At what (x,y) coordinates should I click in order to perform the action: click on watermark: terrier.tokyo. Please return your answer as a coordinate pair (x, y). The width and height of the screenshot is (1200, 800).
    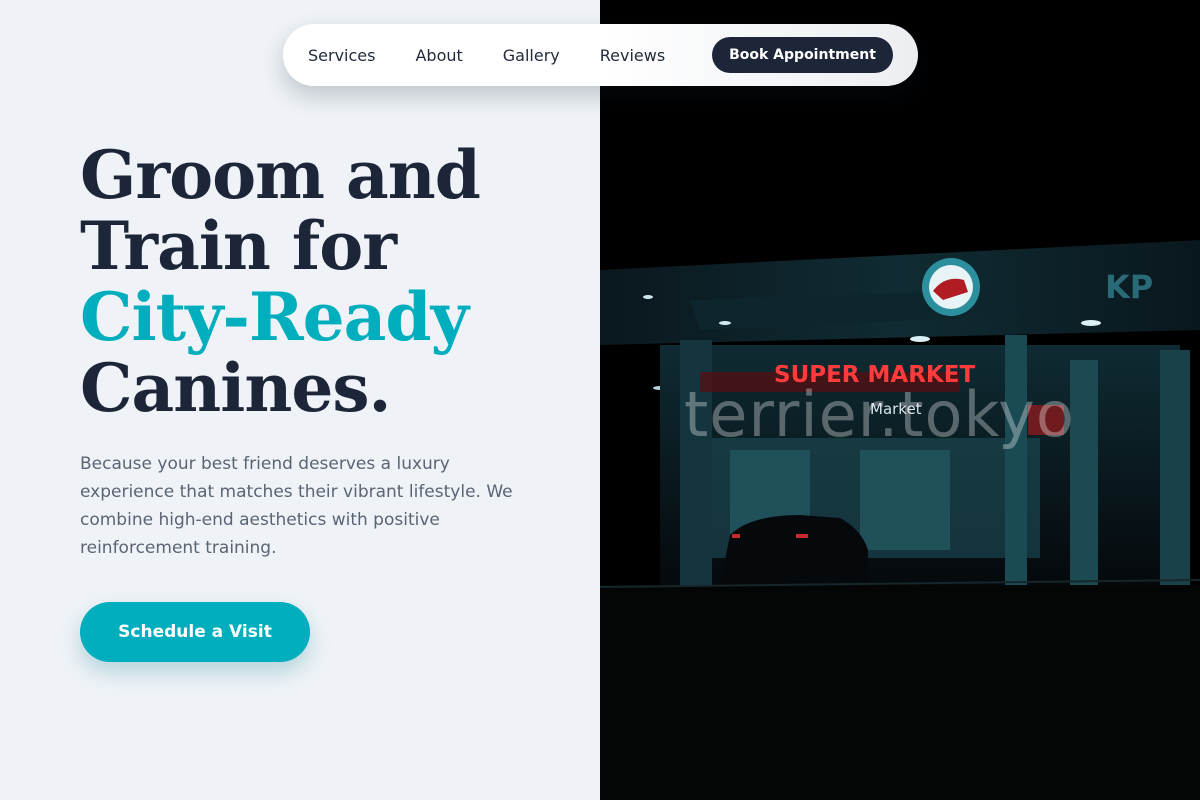
    Looking at the image, I should click on (879, 414).